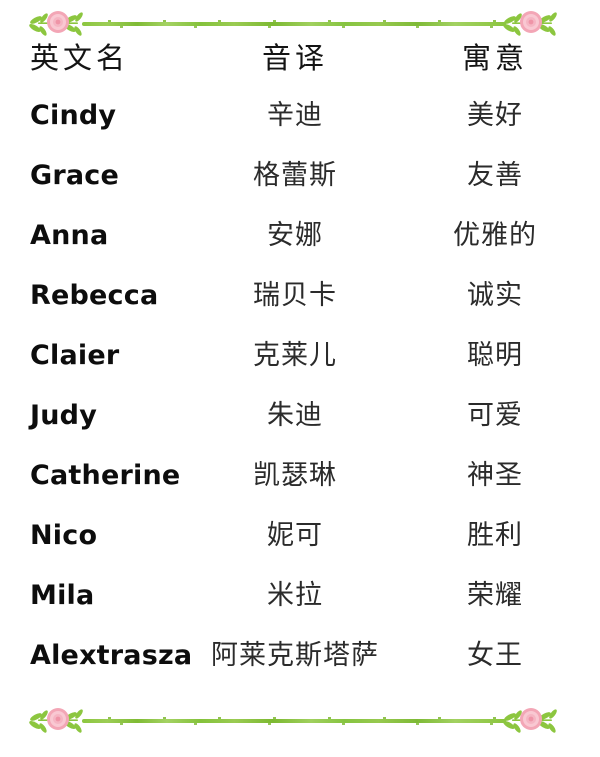 This screenshot has height=757, width=600. I want to click on column-header-english-name: 英文名, so click(100, 58).